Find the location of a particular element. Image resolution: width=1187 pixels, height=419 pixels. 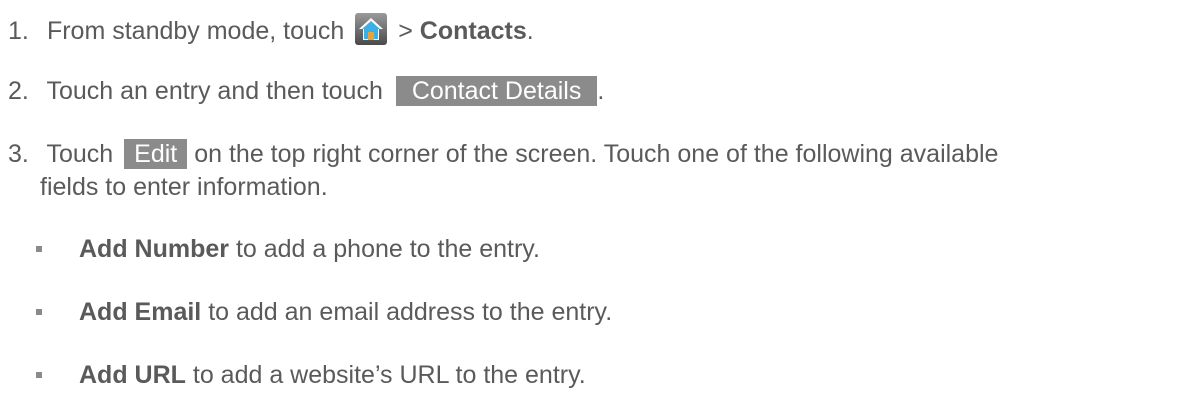

step-text: Touch is located at coordinates (80, 154).